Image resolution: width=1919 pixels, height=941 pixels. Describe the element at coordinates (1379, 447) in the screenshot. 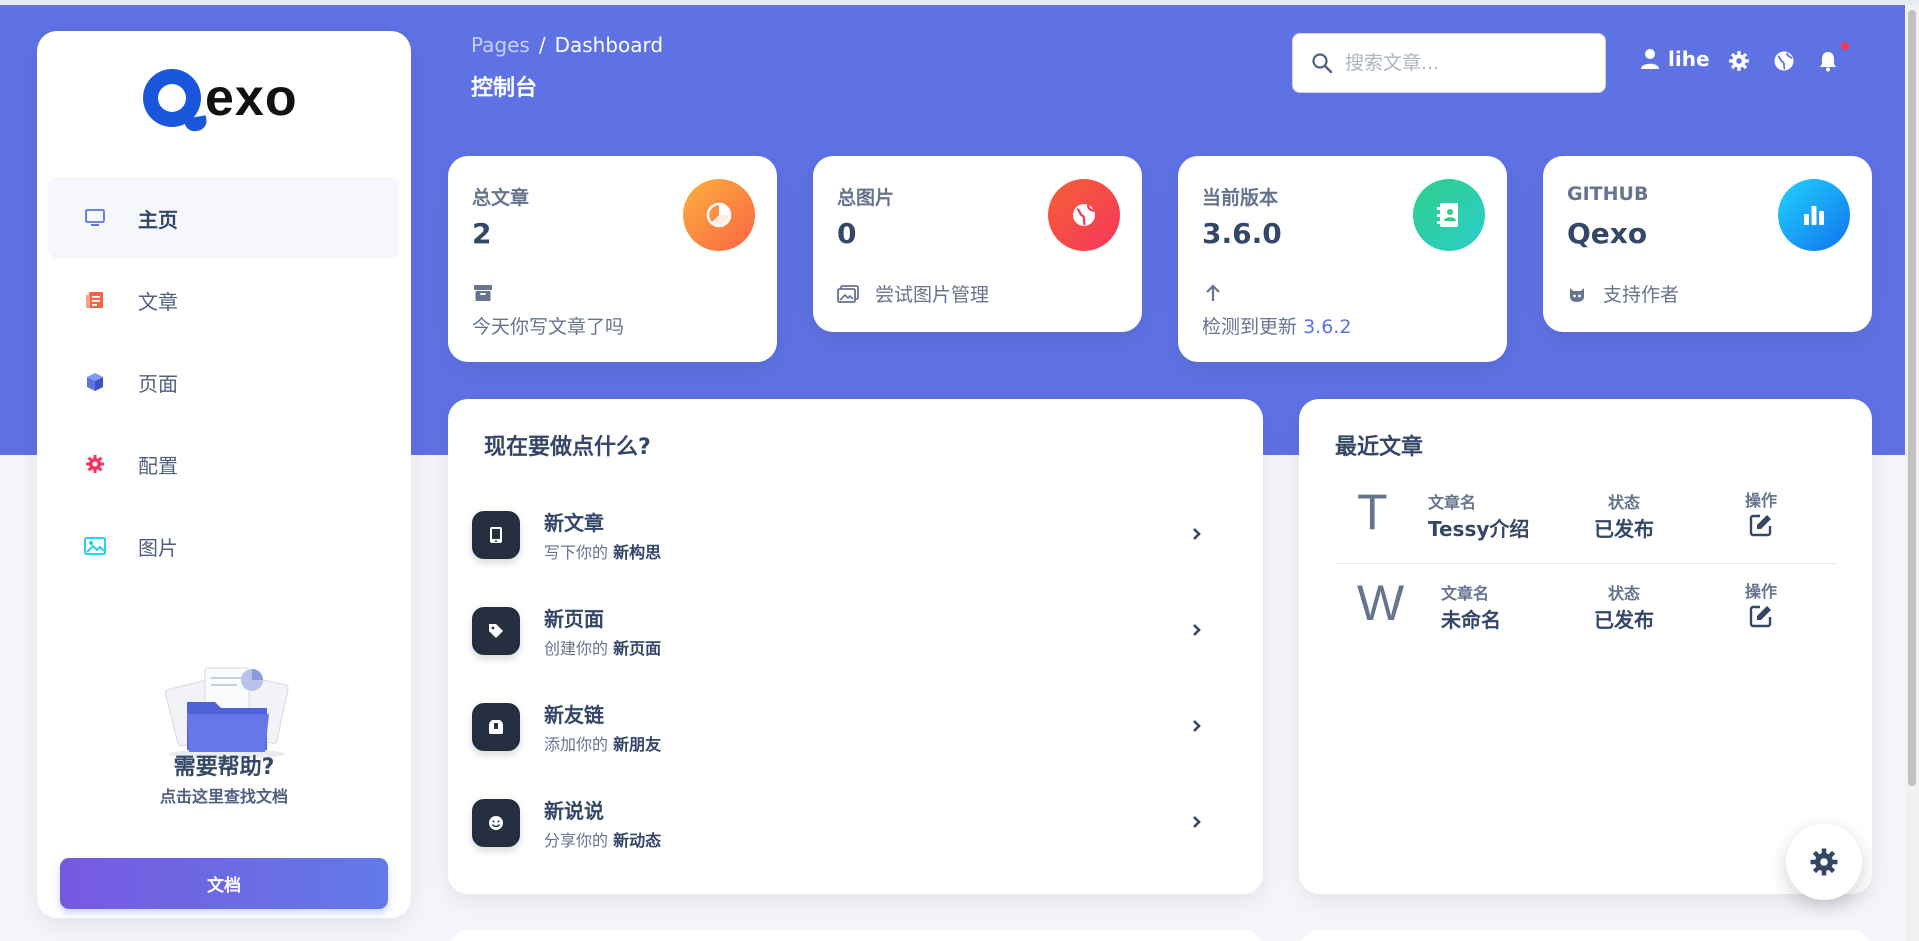

I see `card-title: 最近文章` at that location.